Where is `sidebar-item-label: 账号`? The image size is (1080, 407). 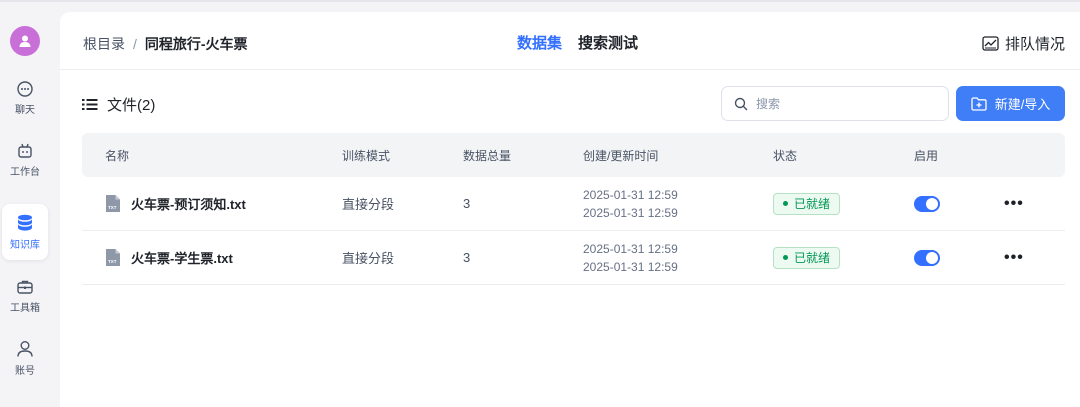
sidebar-item-label: 账号 is located at coordinates (25, 371).